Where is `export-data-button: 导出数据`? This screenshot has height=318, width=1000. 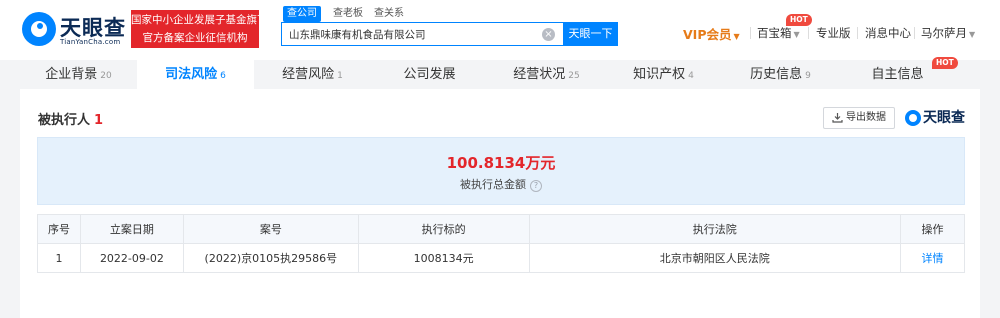 export-data-button: 导出数据 is located at coordinates (859, 118).